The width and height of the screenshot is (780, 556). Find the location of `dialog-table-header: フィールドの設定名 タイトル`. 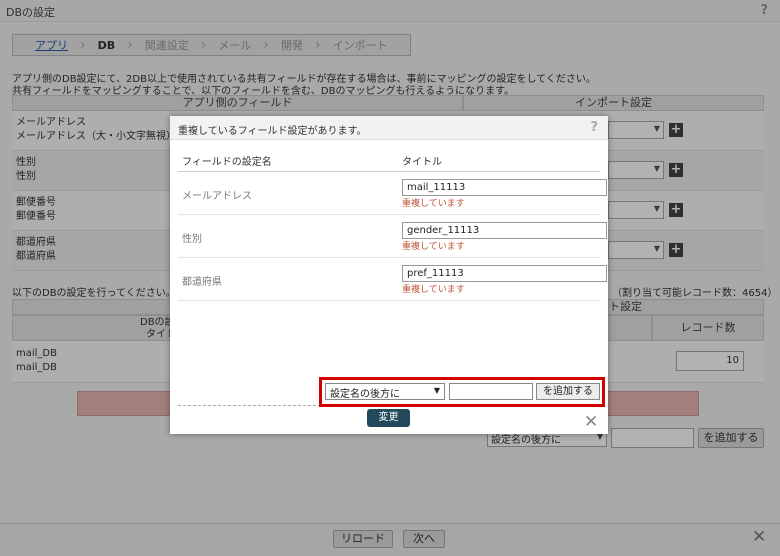

dialog-table-header: フィールドの設定名 タイトル is located at coordinates (389, 157).